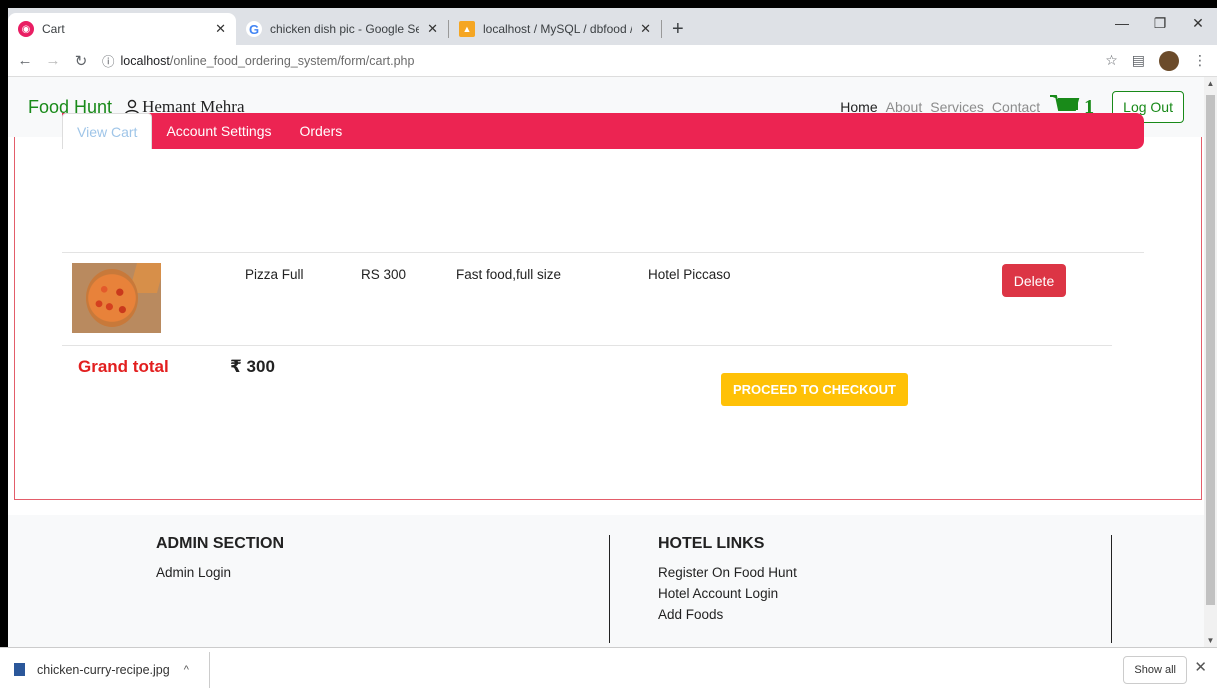  Describe the element at coordinates (1200, 60) in the screenshot. I see `menu-kebab-icon: ⋮` at that location.